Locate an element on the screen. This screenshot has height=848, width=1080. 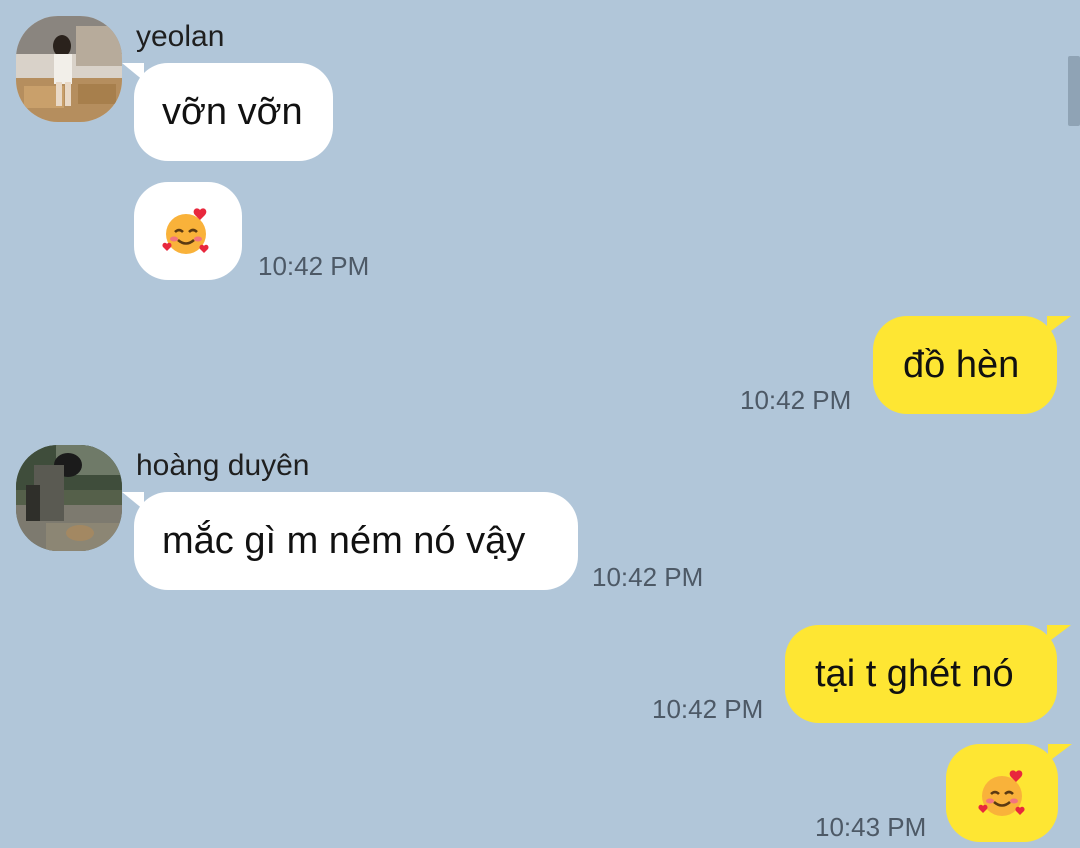
avatar-hoang-duyen is located at coordinates (69, 498).